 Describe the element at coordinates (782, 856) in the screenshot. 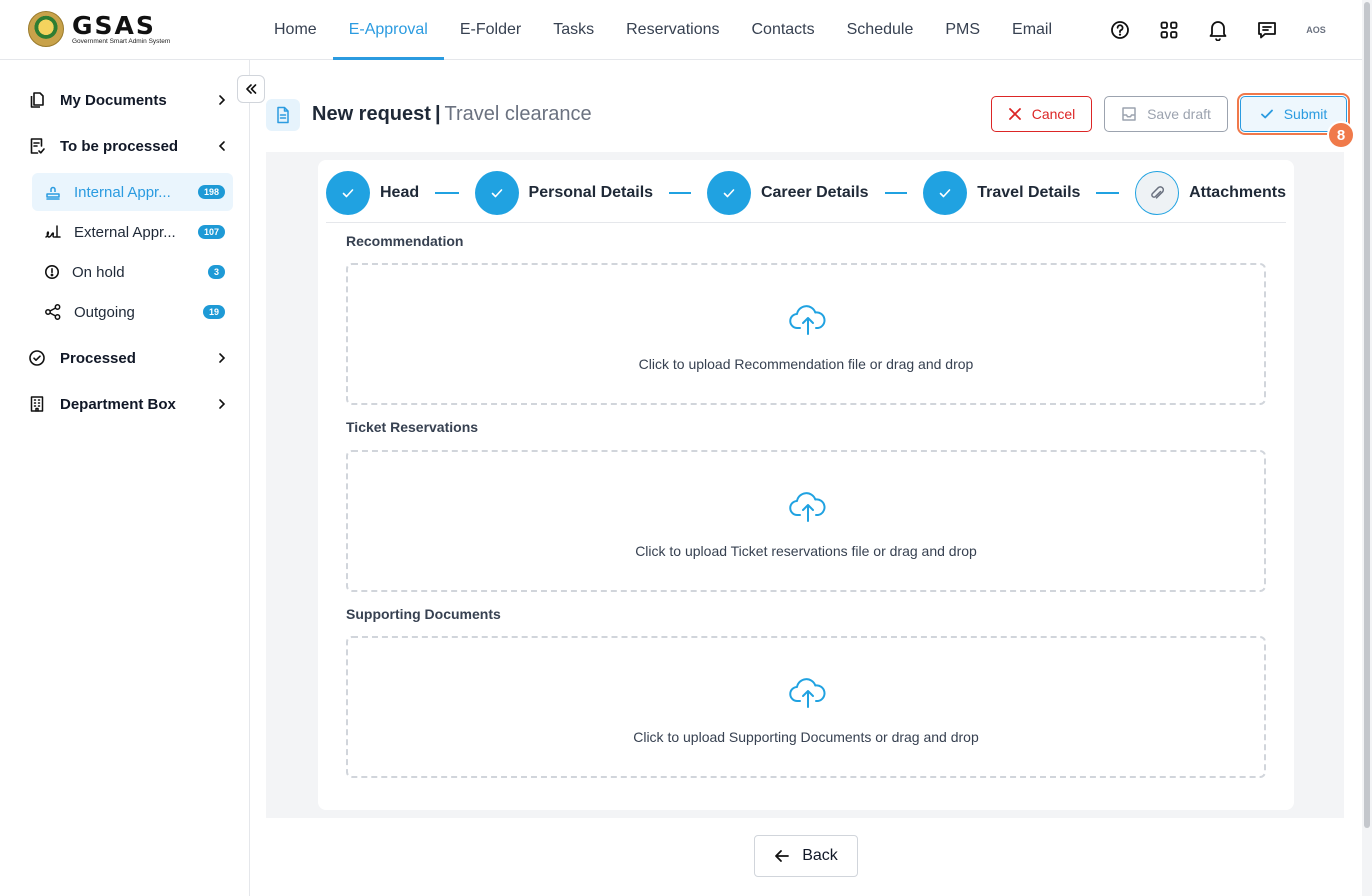

I see `arrow-left-icon` at that location.